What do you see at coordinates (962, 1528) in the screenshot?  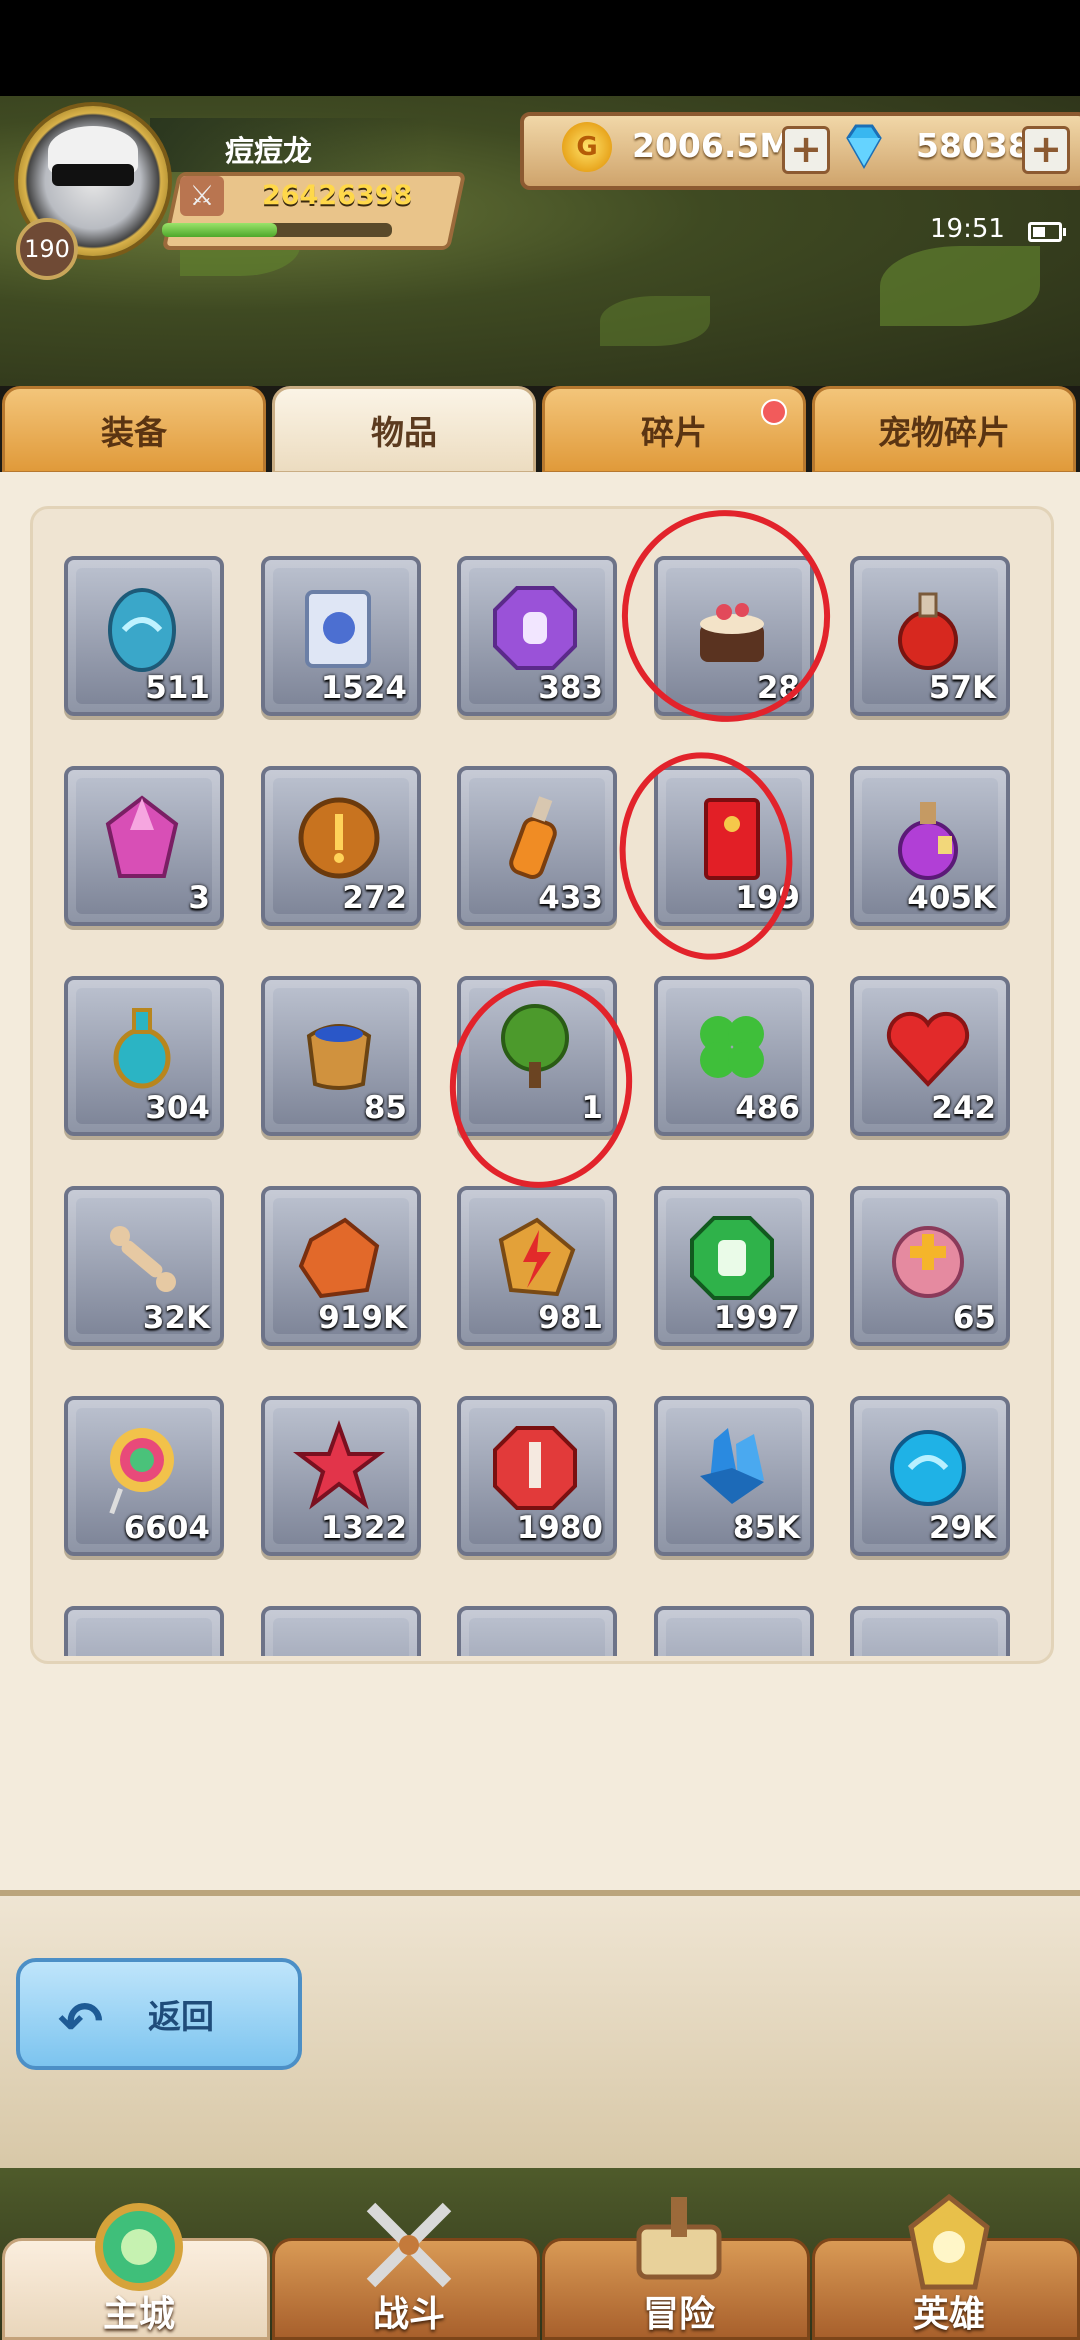 I see `item-count: 29K` at bounding box center [962, 1528].